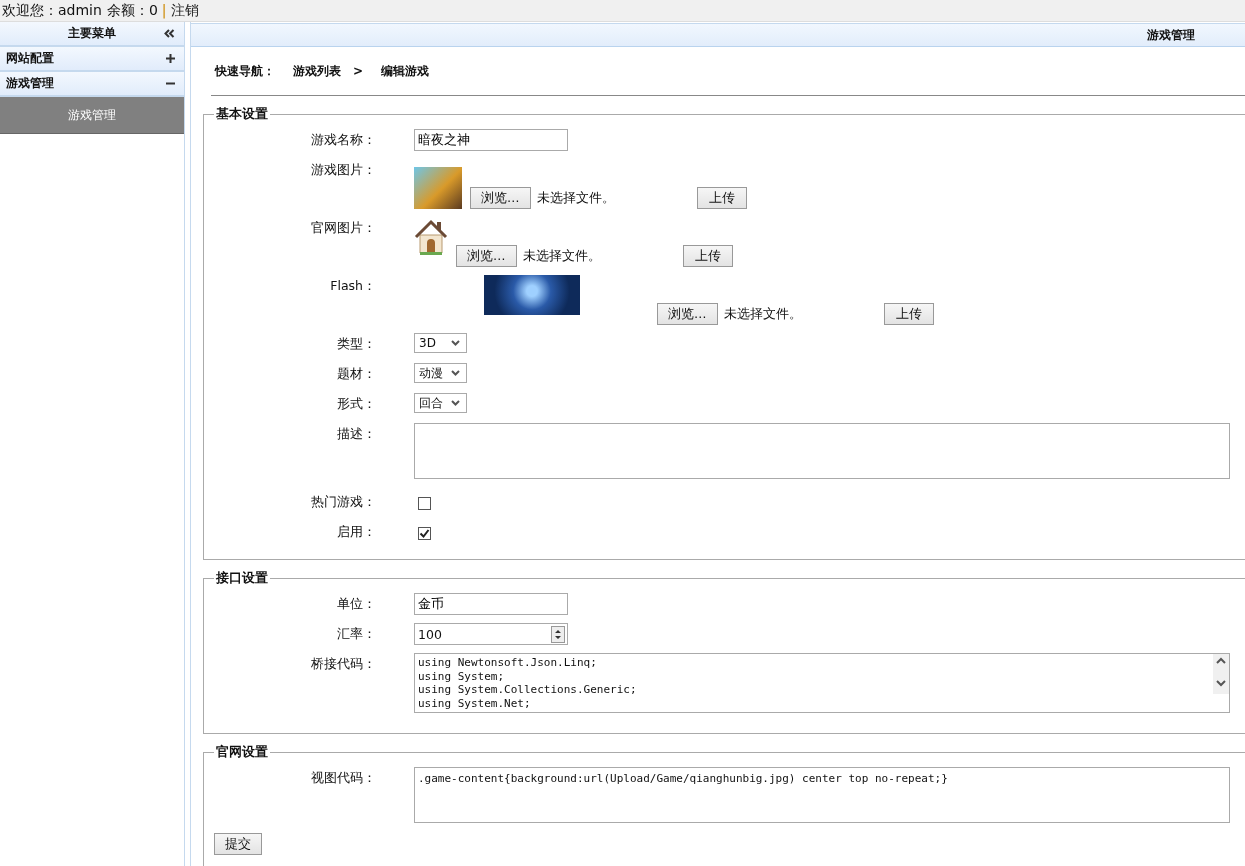  Describe the element at coordinates (491, 604) in the screenshot. I see `text-field: 金币` at that location.